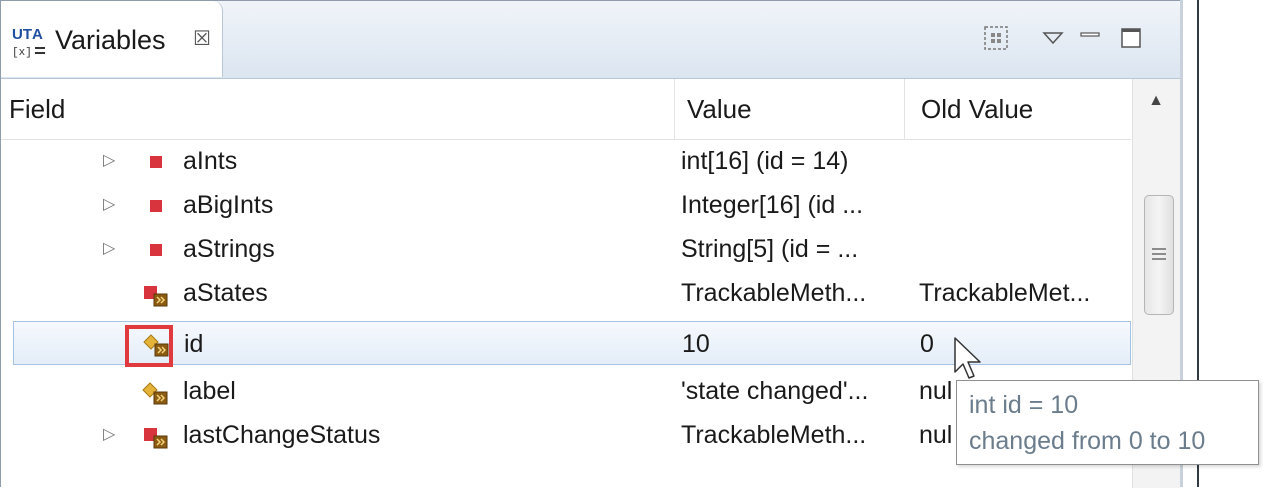  I want to click on icon-highlight-box, so click(149, 346).